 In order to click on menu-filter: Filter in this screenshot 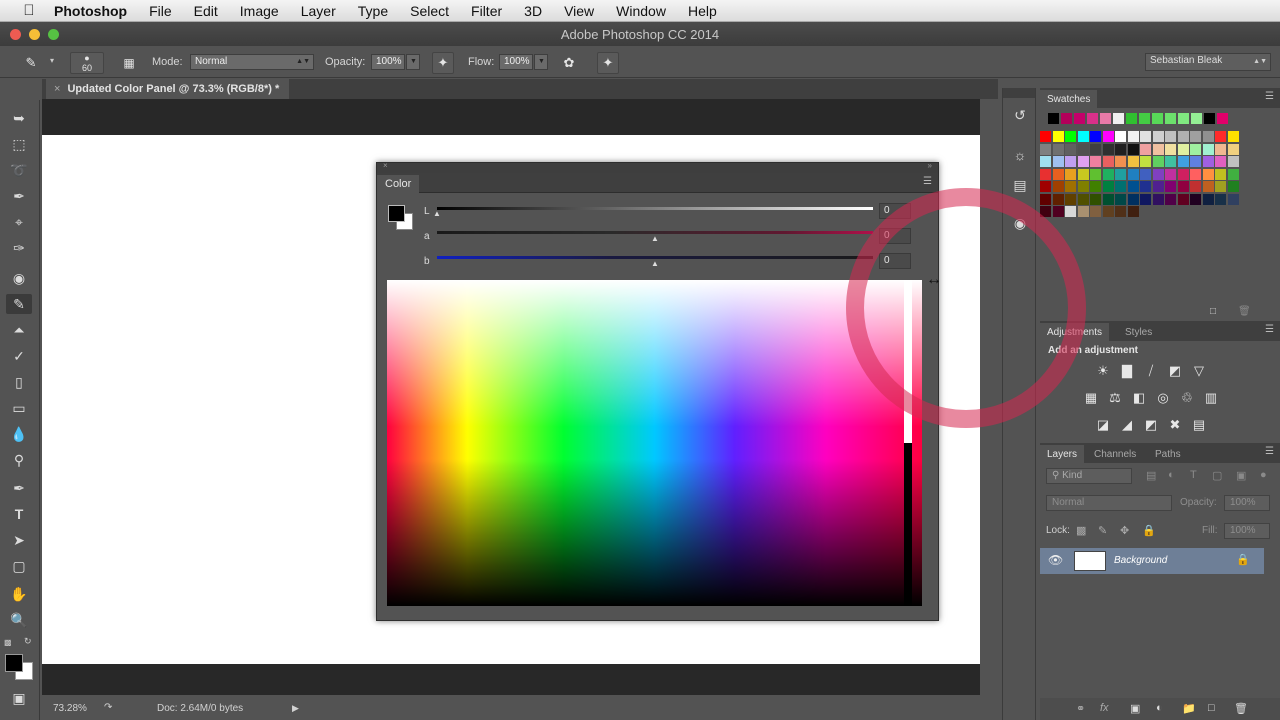, I will do `click(486, 11)`.